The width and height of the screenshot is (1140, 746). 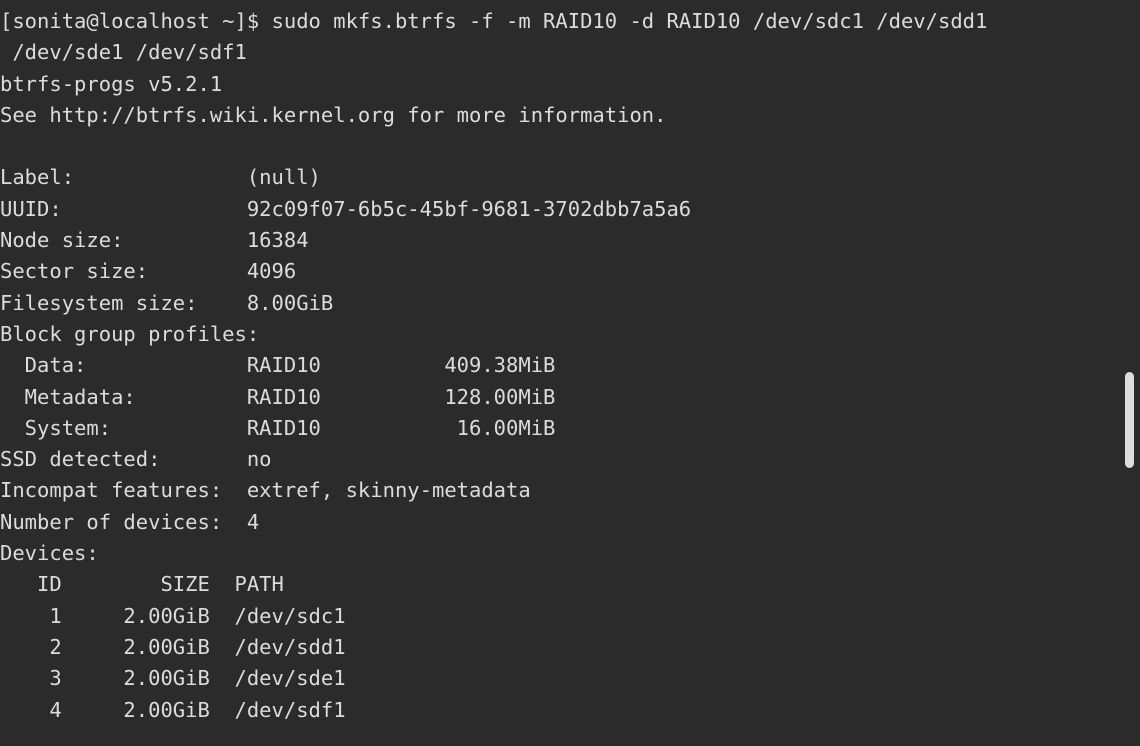 What do you see at coordinates (142, 584) in the screenshot?
I see `terminal-line: ID SIZE PATH` at bounding box center [142, 584].